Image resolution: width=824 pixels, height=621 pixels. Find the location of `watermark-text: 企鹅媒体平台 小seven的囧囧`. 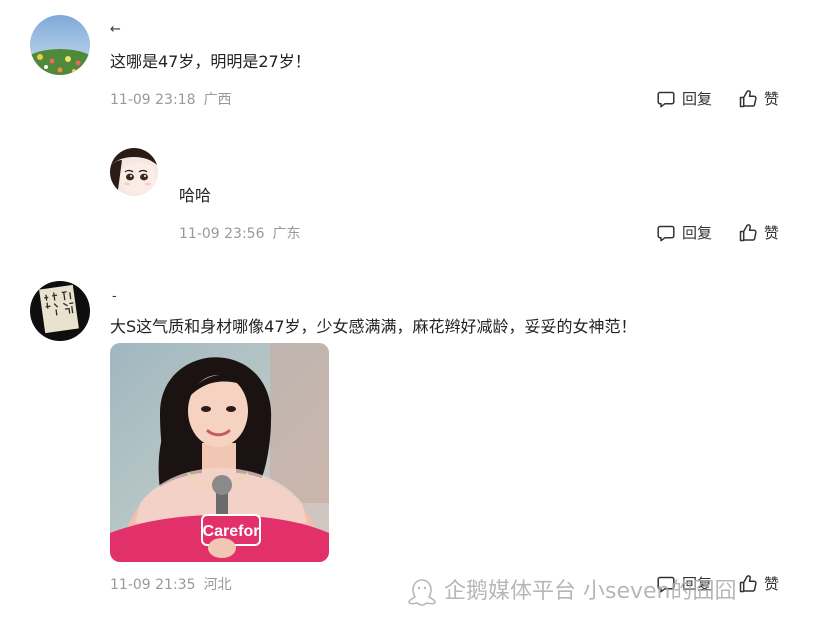

watermark-text: 企鹅媒体平台 小seven的囧囧 is located at coordinates (590, 591).